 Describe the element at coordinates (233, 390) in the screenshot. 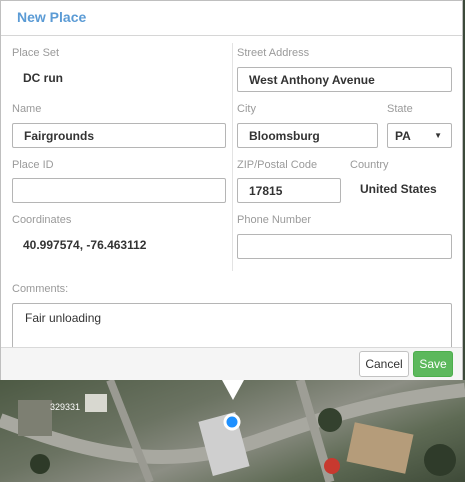

I see `popup-pointer` at that location.